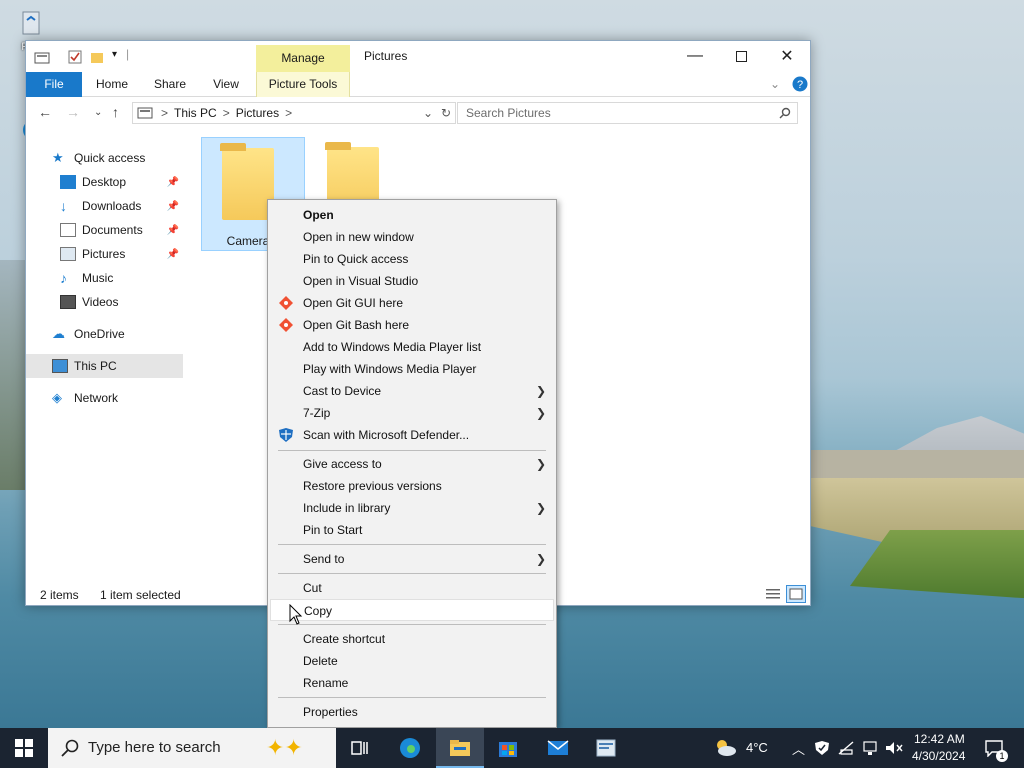 The image size is (1024, 768). What do you see at coordinates (606, 748) in the screenshot?
I see `notepad-app-icon` at bounding box center [606, 748].